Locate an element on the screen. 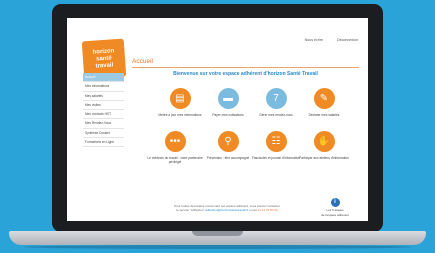  sidebar-item-mes-salaries: Mes salariés is located at coordinates (103, 96).